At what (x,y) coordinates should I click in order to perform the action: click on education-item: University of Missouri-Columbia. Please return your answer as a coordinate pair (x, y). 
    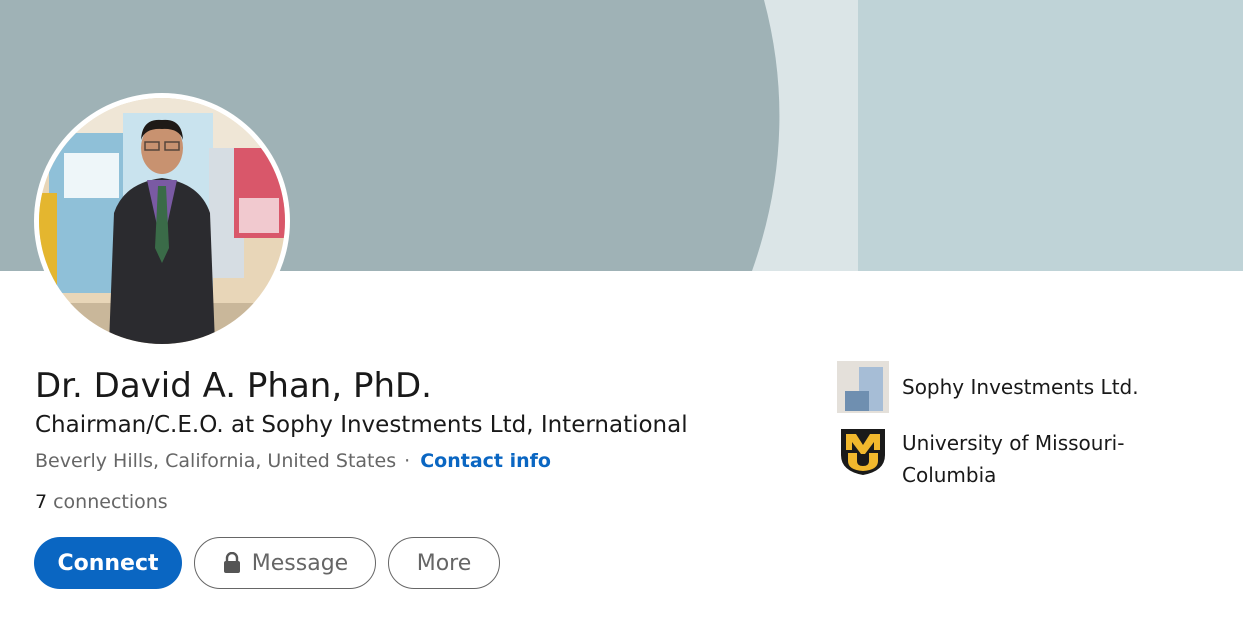
    Looking at the image, I should click on (1027, 458).